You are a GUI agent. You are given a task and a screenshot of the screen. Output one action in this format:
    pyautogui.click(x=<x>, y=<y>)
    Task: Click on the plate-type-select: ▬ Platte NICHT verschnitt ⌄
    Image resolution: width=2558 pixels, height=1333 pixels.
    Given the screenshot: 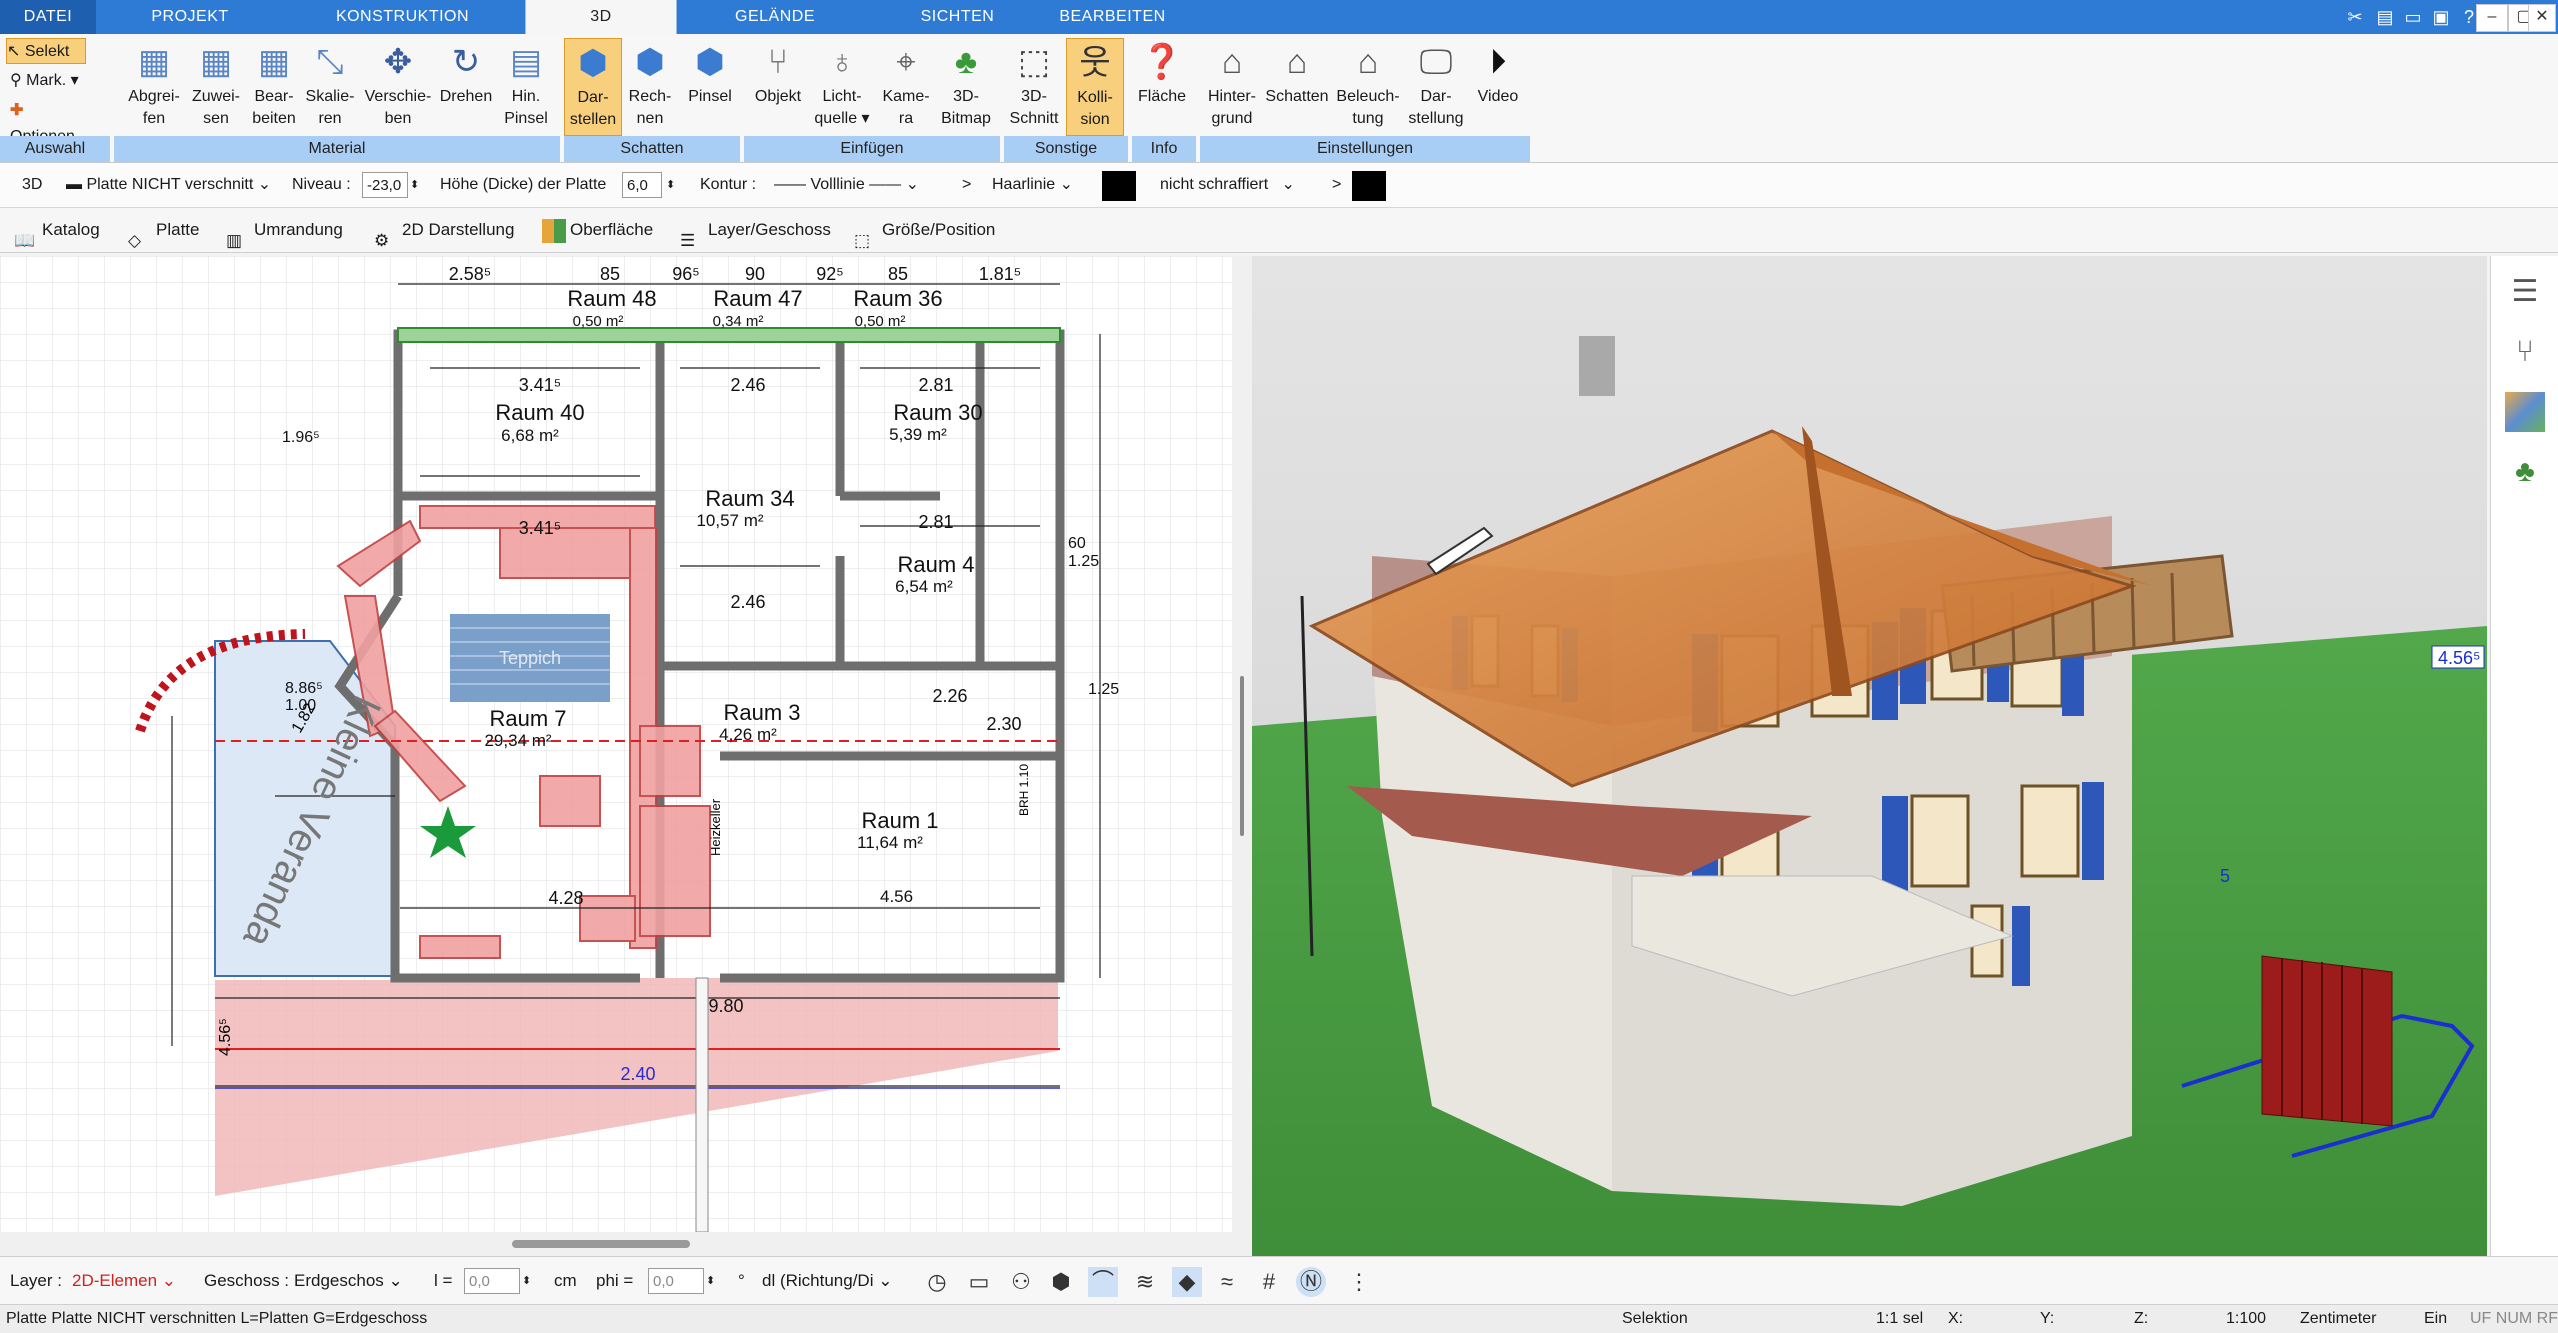 What is the action you would take?
    pyautogui.click(x=168, y=185)
    